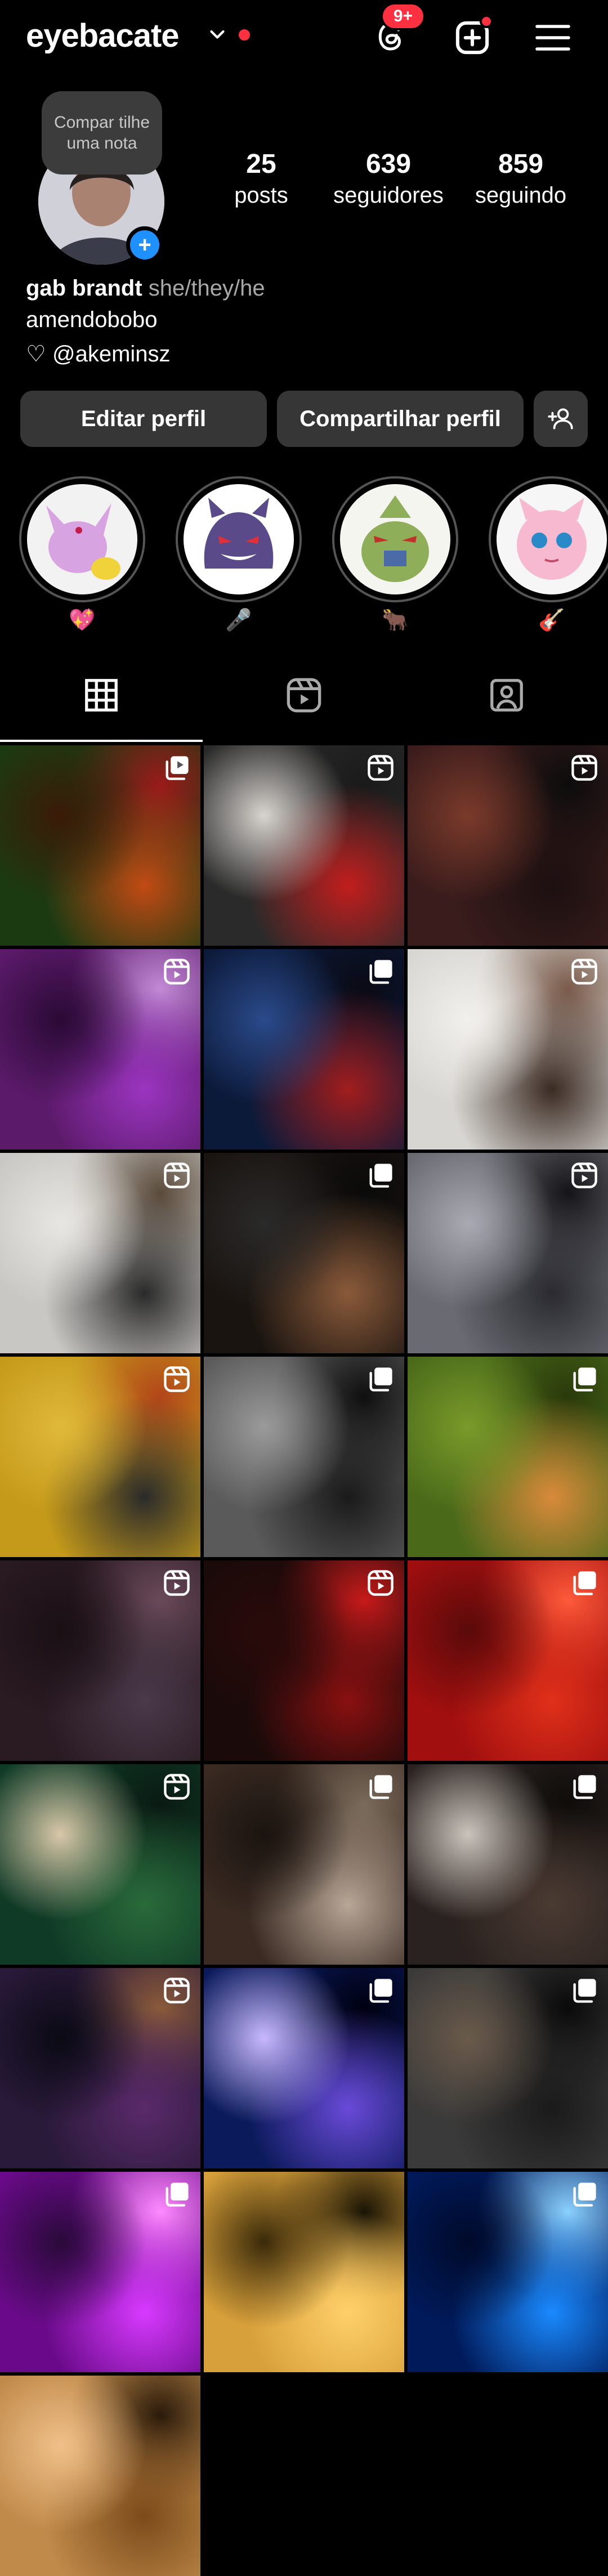  I want to click on share-profile-button: Compartilhar perfil, so click(400, 419).